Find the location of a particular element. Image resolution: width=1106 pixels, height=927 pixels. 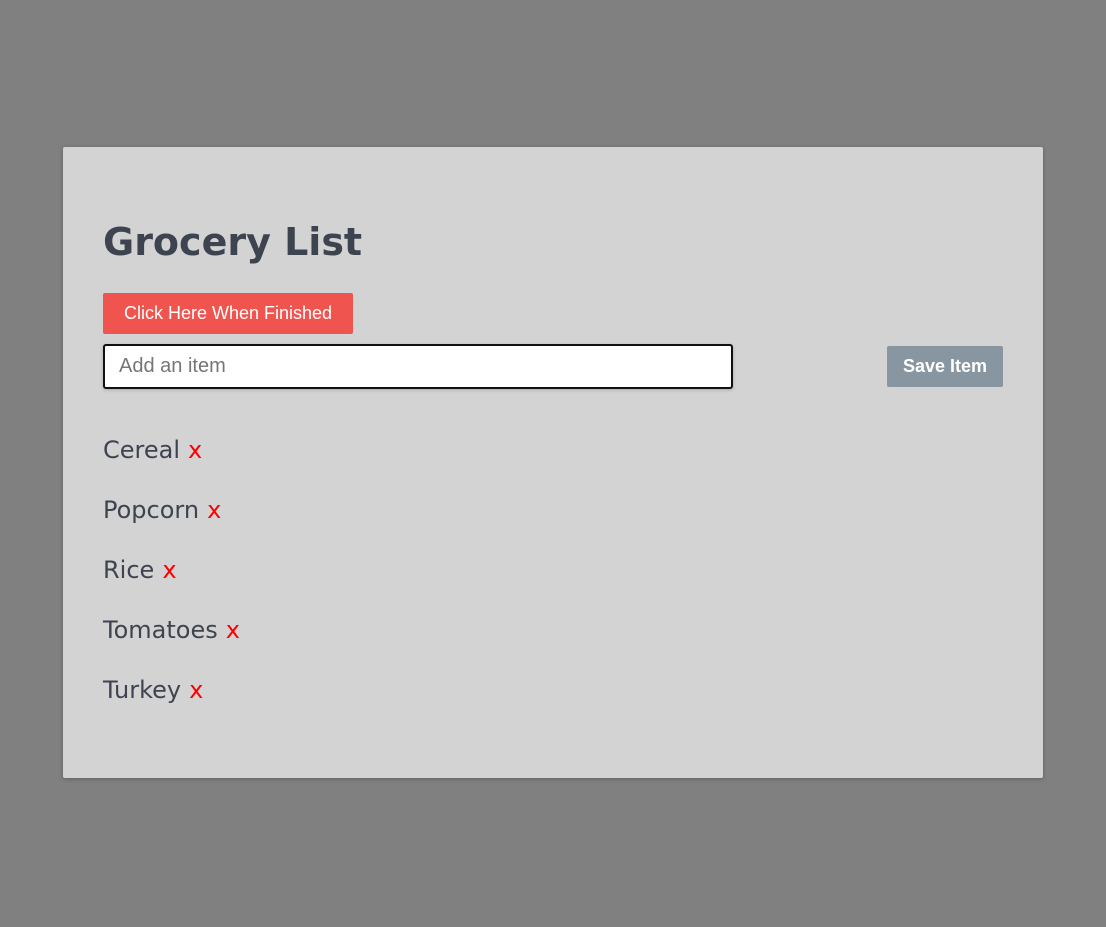

finish-button: Click Here When Finished is located at coordinates (228, 313).